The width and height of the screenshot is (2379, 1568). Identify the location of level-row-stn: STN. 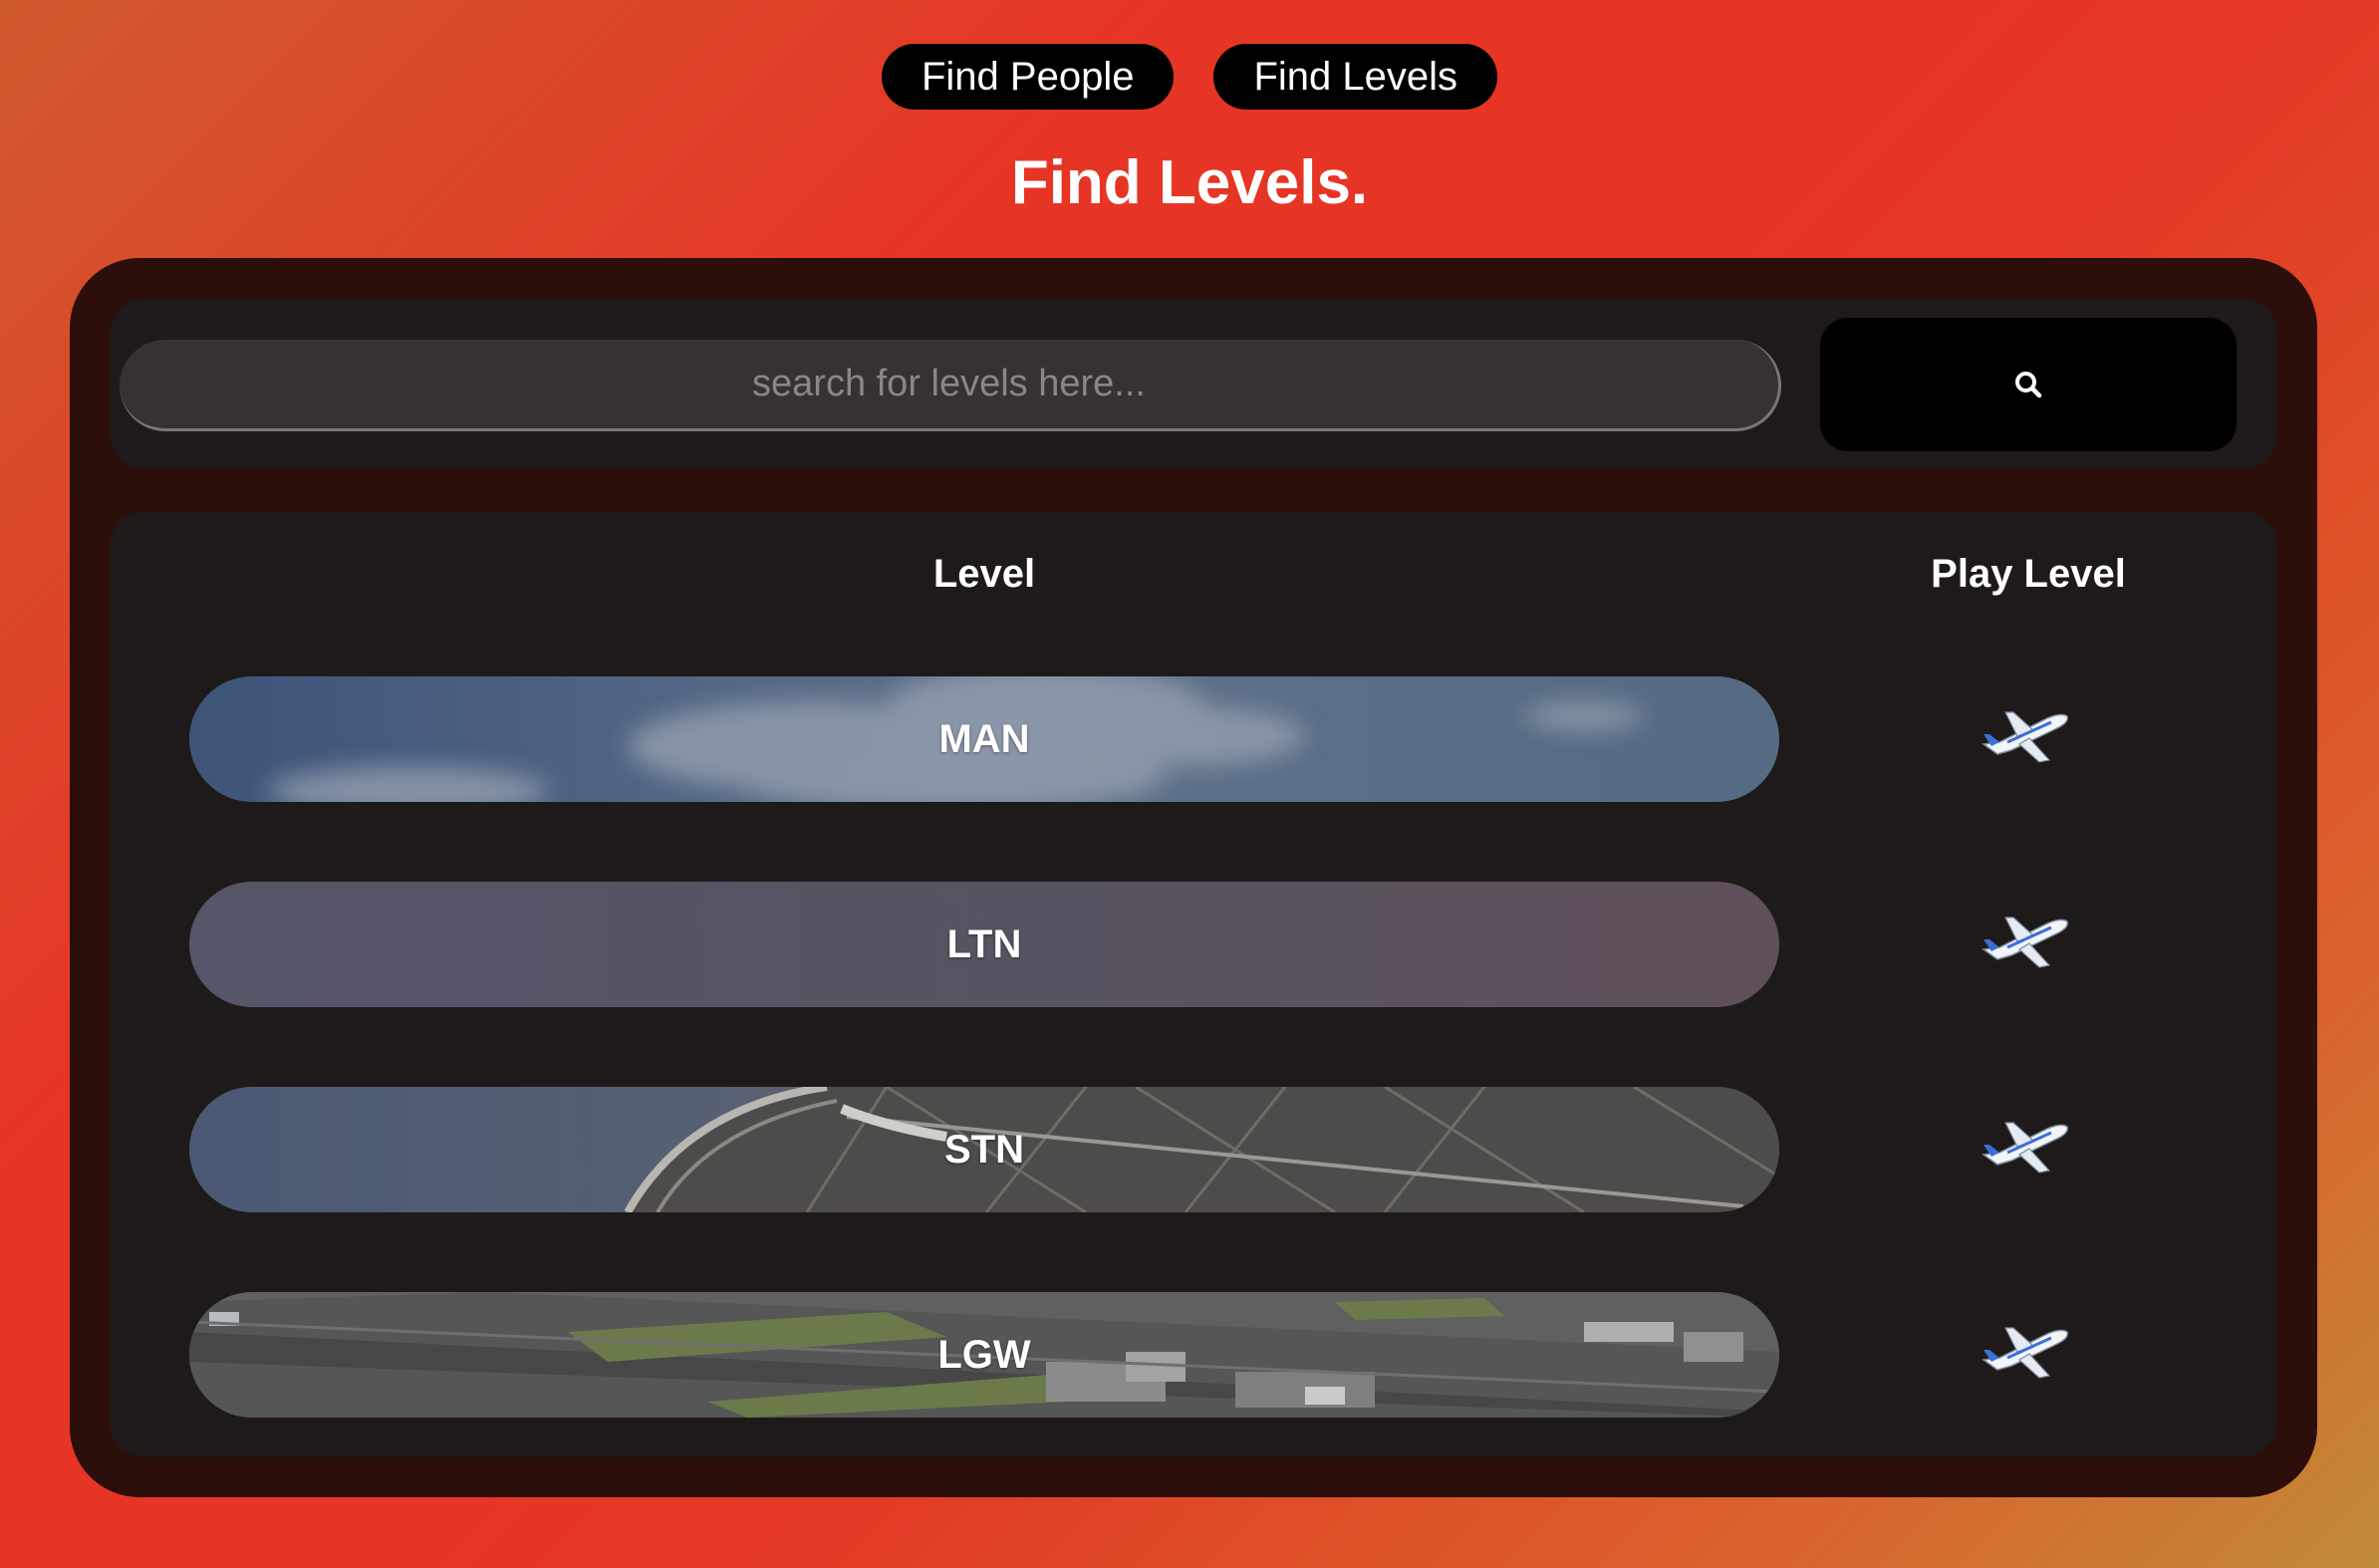
(984, 1149).